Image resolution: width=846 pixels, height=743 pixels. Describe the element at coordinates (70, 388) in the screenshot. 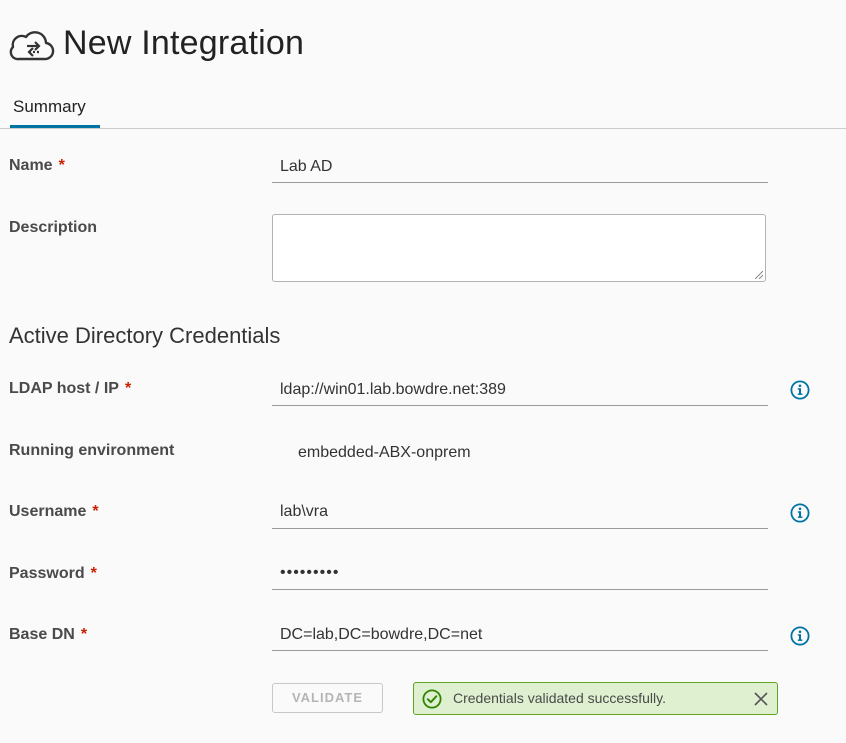

I see `ldap-host-label: LDAP host / IP *` at that location.